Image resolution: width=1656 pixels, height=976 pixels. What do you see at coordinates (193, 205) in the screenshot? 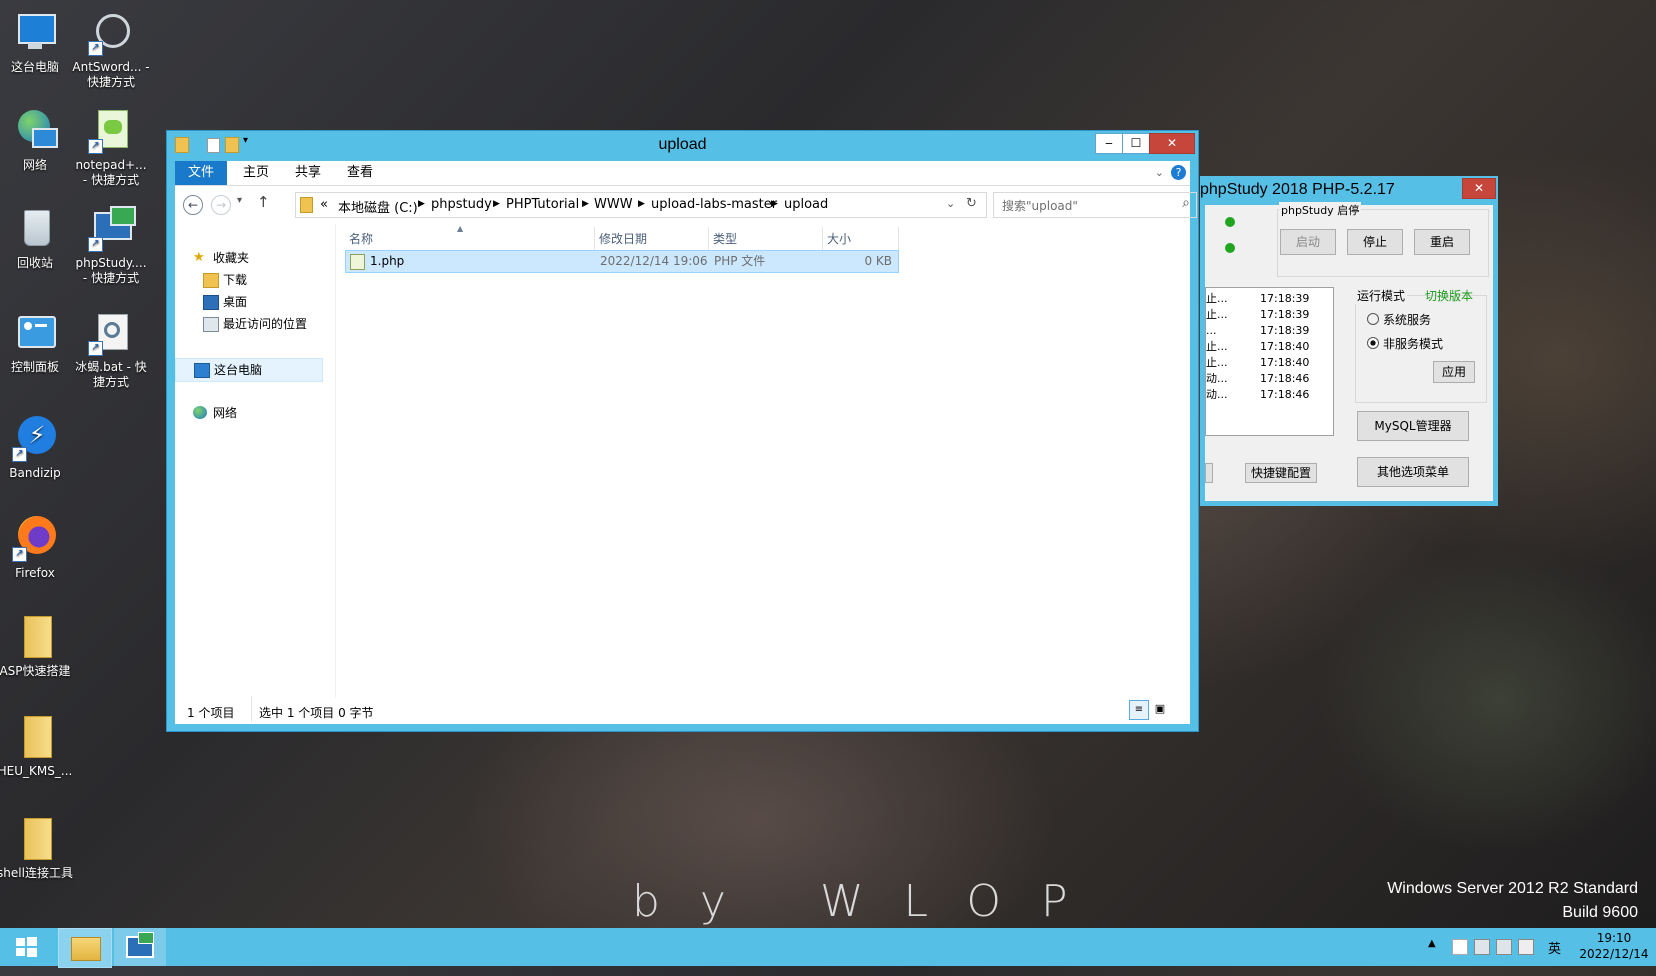
I see `back-arrow-icon: ←` at bounding box center [193, 205].